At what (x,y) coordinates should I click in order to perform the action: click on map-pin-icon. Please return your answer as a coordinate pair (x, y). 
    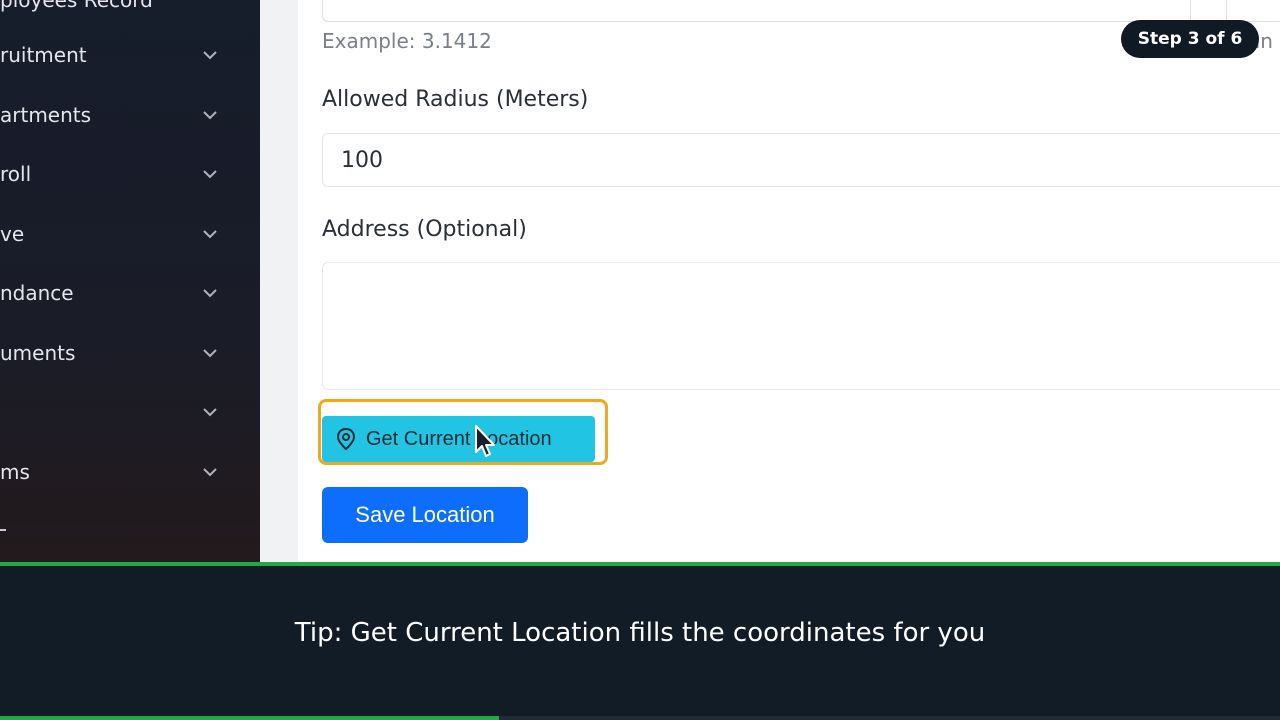
    Looking at the image, I should click on (346, 439).